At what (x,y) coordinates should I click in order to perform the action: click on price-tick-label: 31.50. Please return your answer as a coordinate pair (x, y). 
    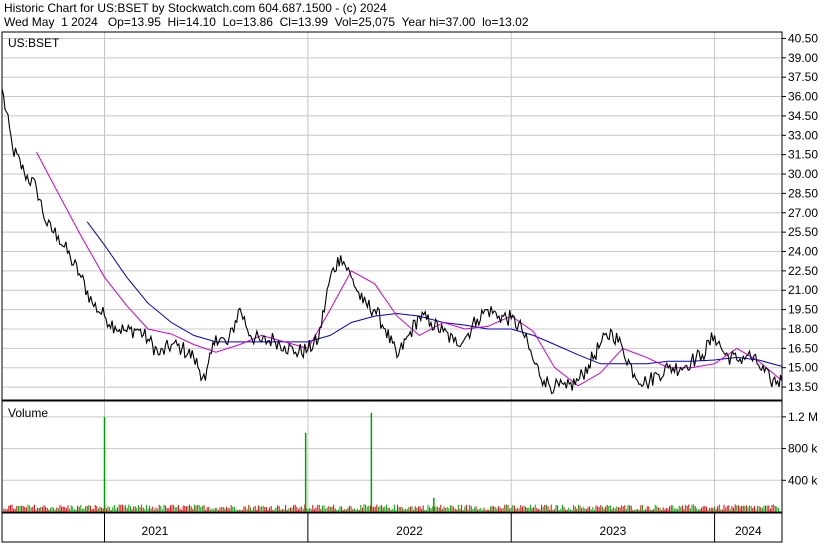
    Looking at the image, I should click on (803, 155).